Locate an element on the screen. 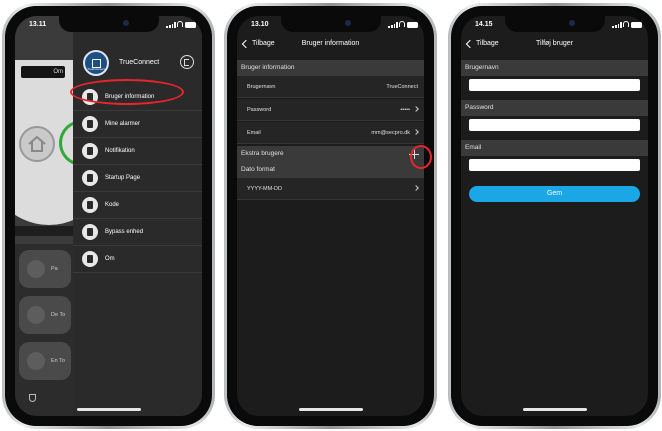  keypad-icon is located at coordinates (90, 205).